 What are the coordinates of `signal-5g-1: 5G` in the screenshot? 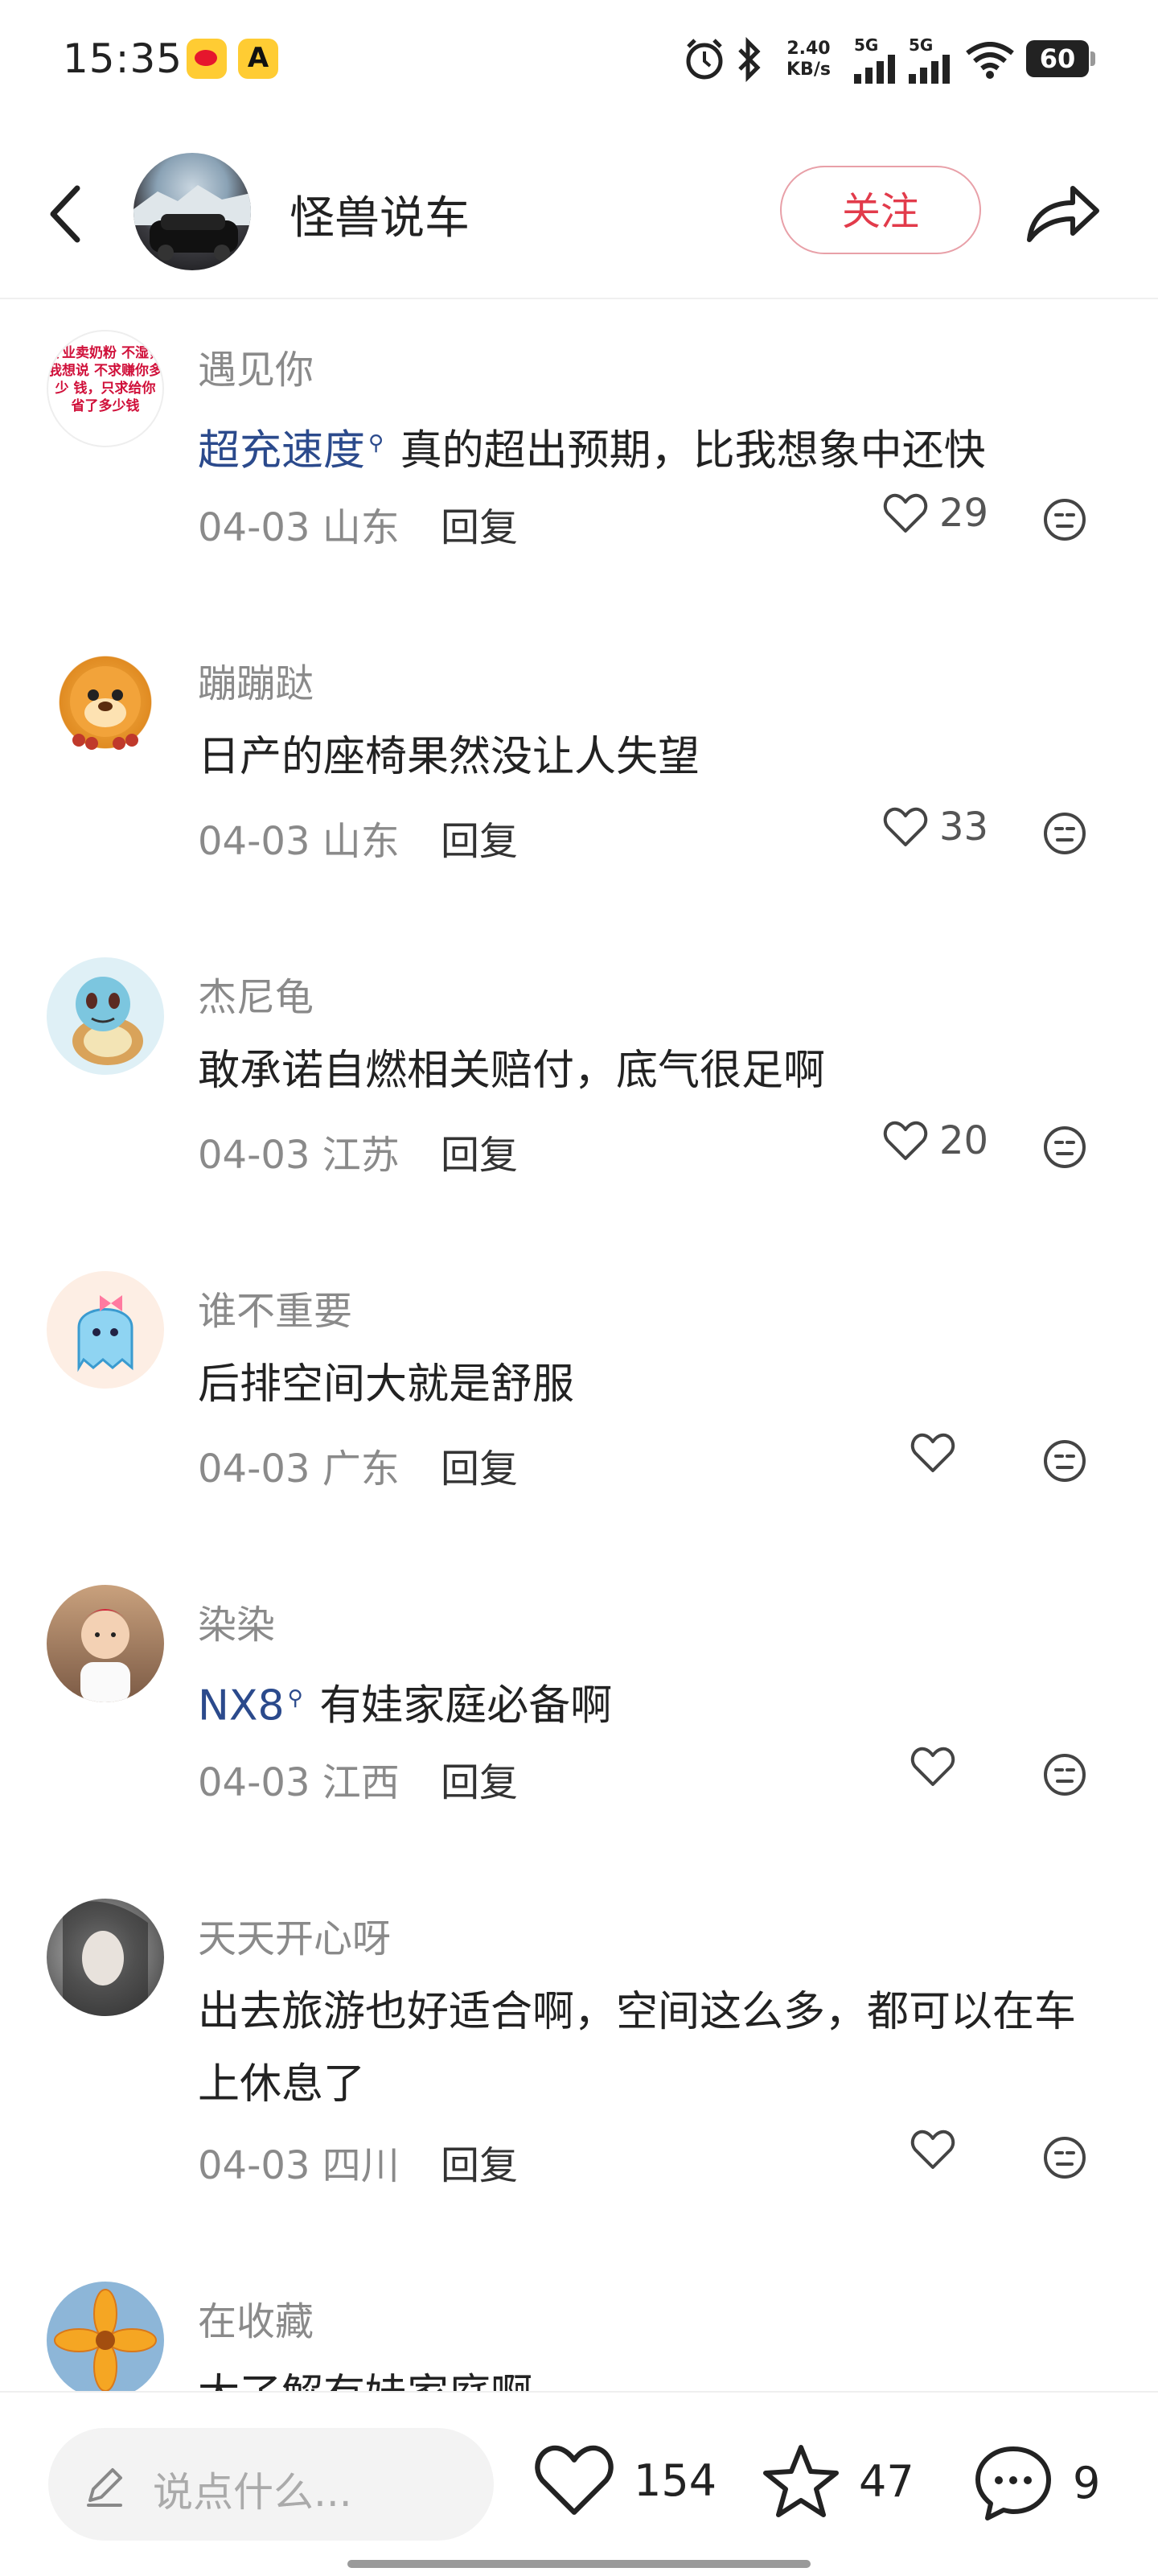 It's located at (877, 59).